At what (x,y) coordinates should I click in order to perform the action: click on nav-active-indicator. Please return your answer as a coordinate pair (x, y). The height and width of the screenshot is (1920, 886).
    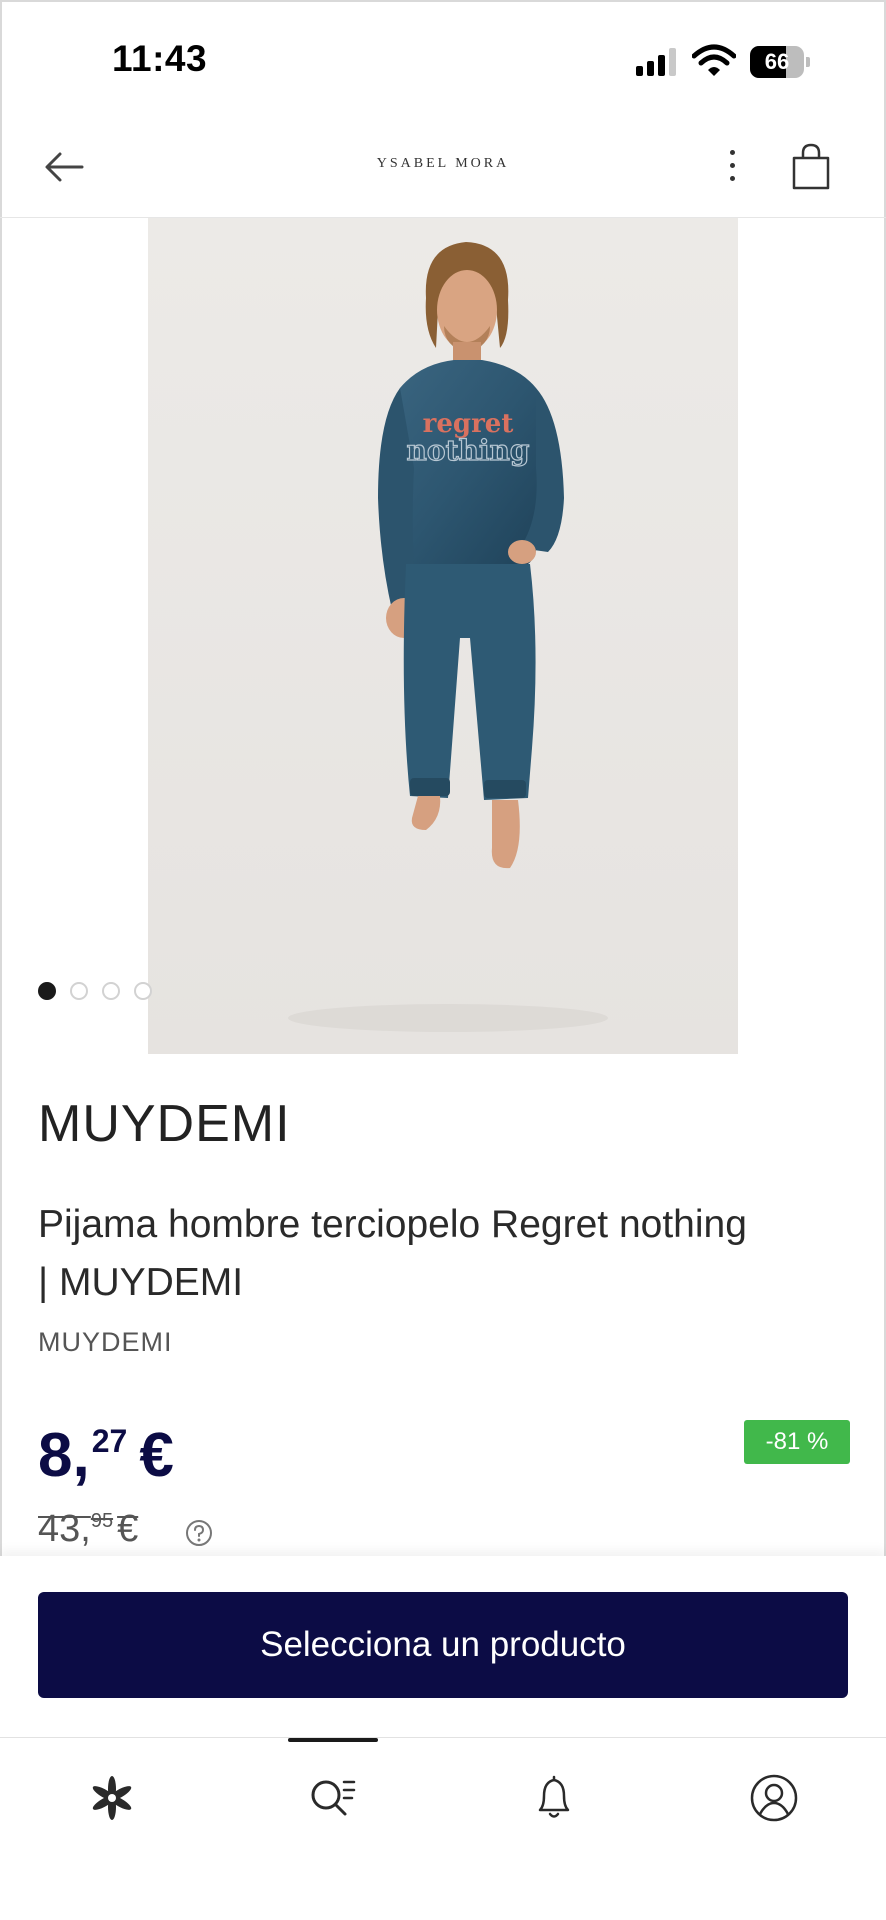
    Looking at the image, I should click on (333, 1740).